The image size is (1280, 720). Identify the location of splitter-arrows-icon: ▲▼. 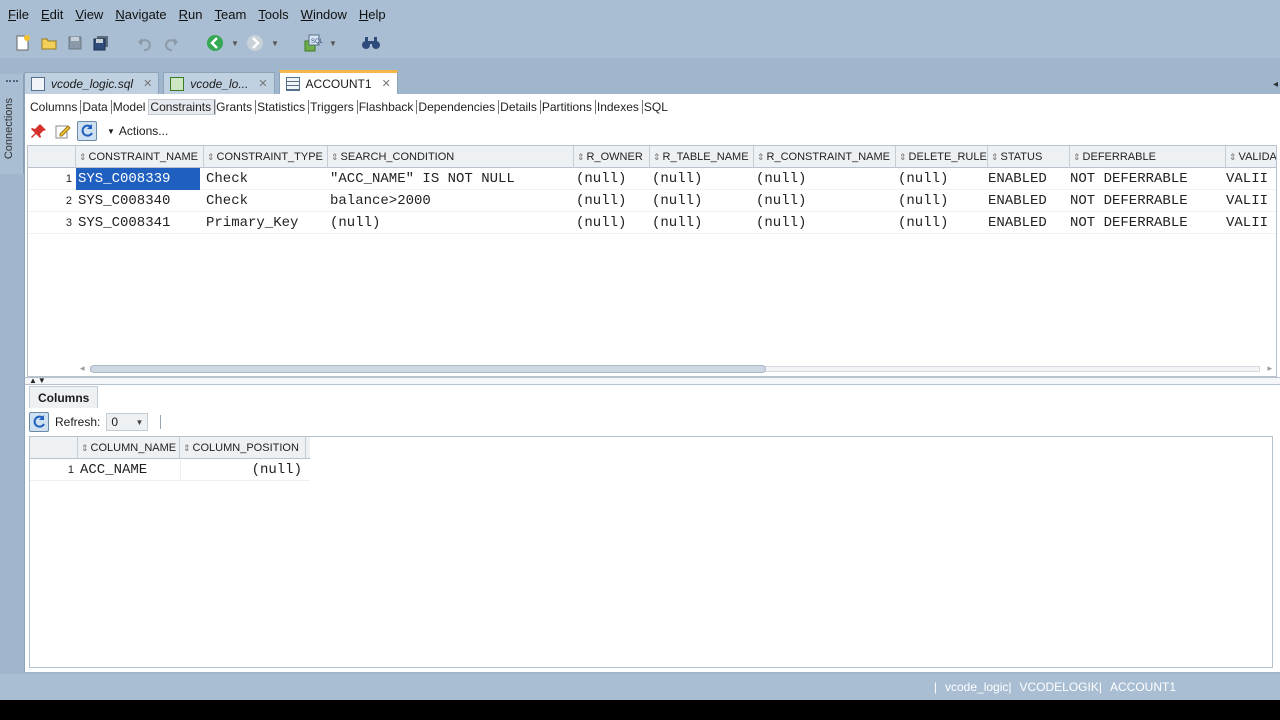
(38, 380).